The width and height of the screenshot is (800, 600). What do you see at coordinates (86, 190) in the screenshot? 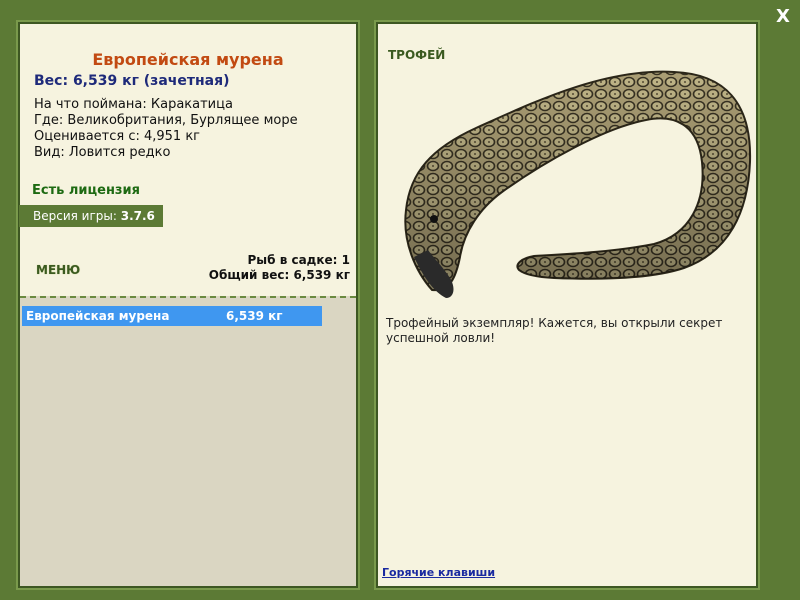
I see `license-status: Есть лицензия` at bounding box center [86, 190].